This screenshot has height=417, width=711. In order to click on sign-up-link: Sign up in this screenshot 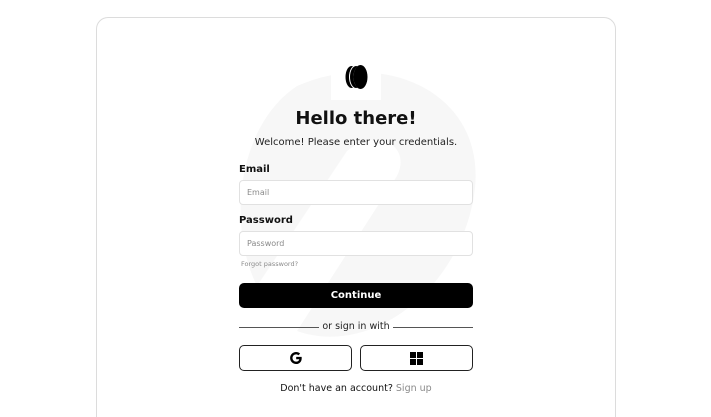, I will do `click(414, 388)`.